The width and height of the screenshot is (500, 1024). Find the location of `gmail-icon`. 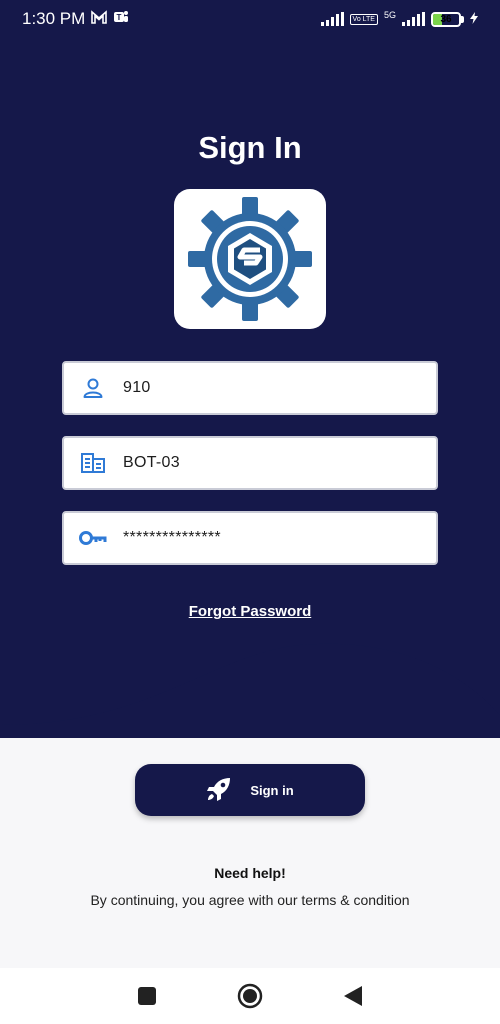

gmail-icon is located at coordinates (99, 19).